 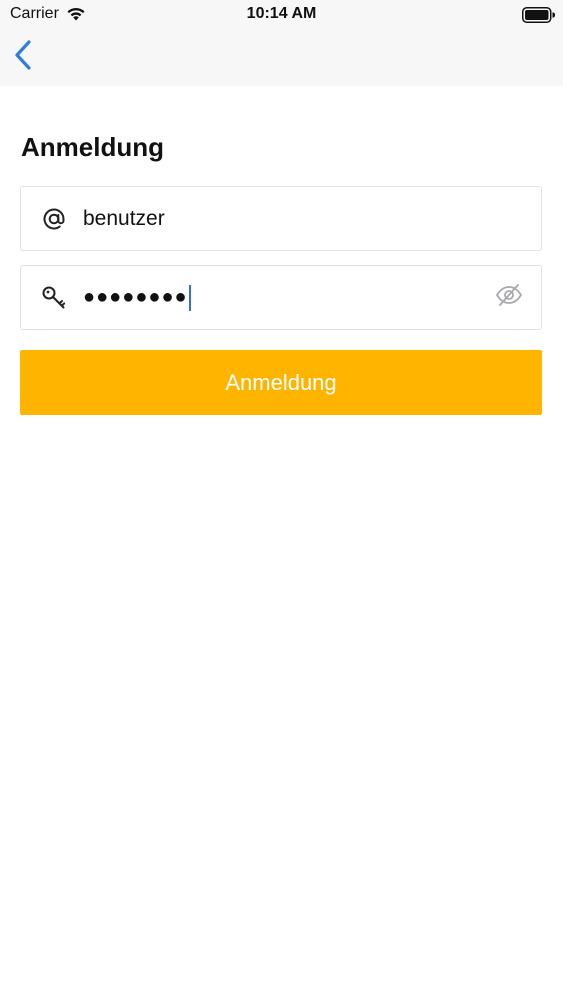 I want to click on toggle-password-visibility, so click(x=509, y=297).